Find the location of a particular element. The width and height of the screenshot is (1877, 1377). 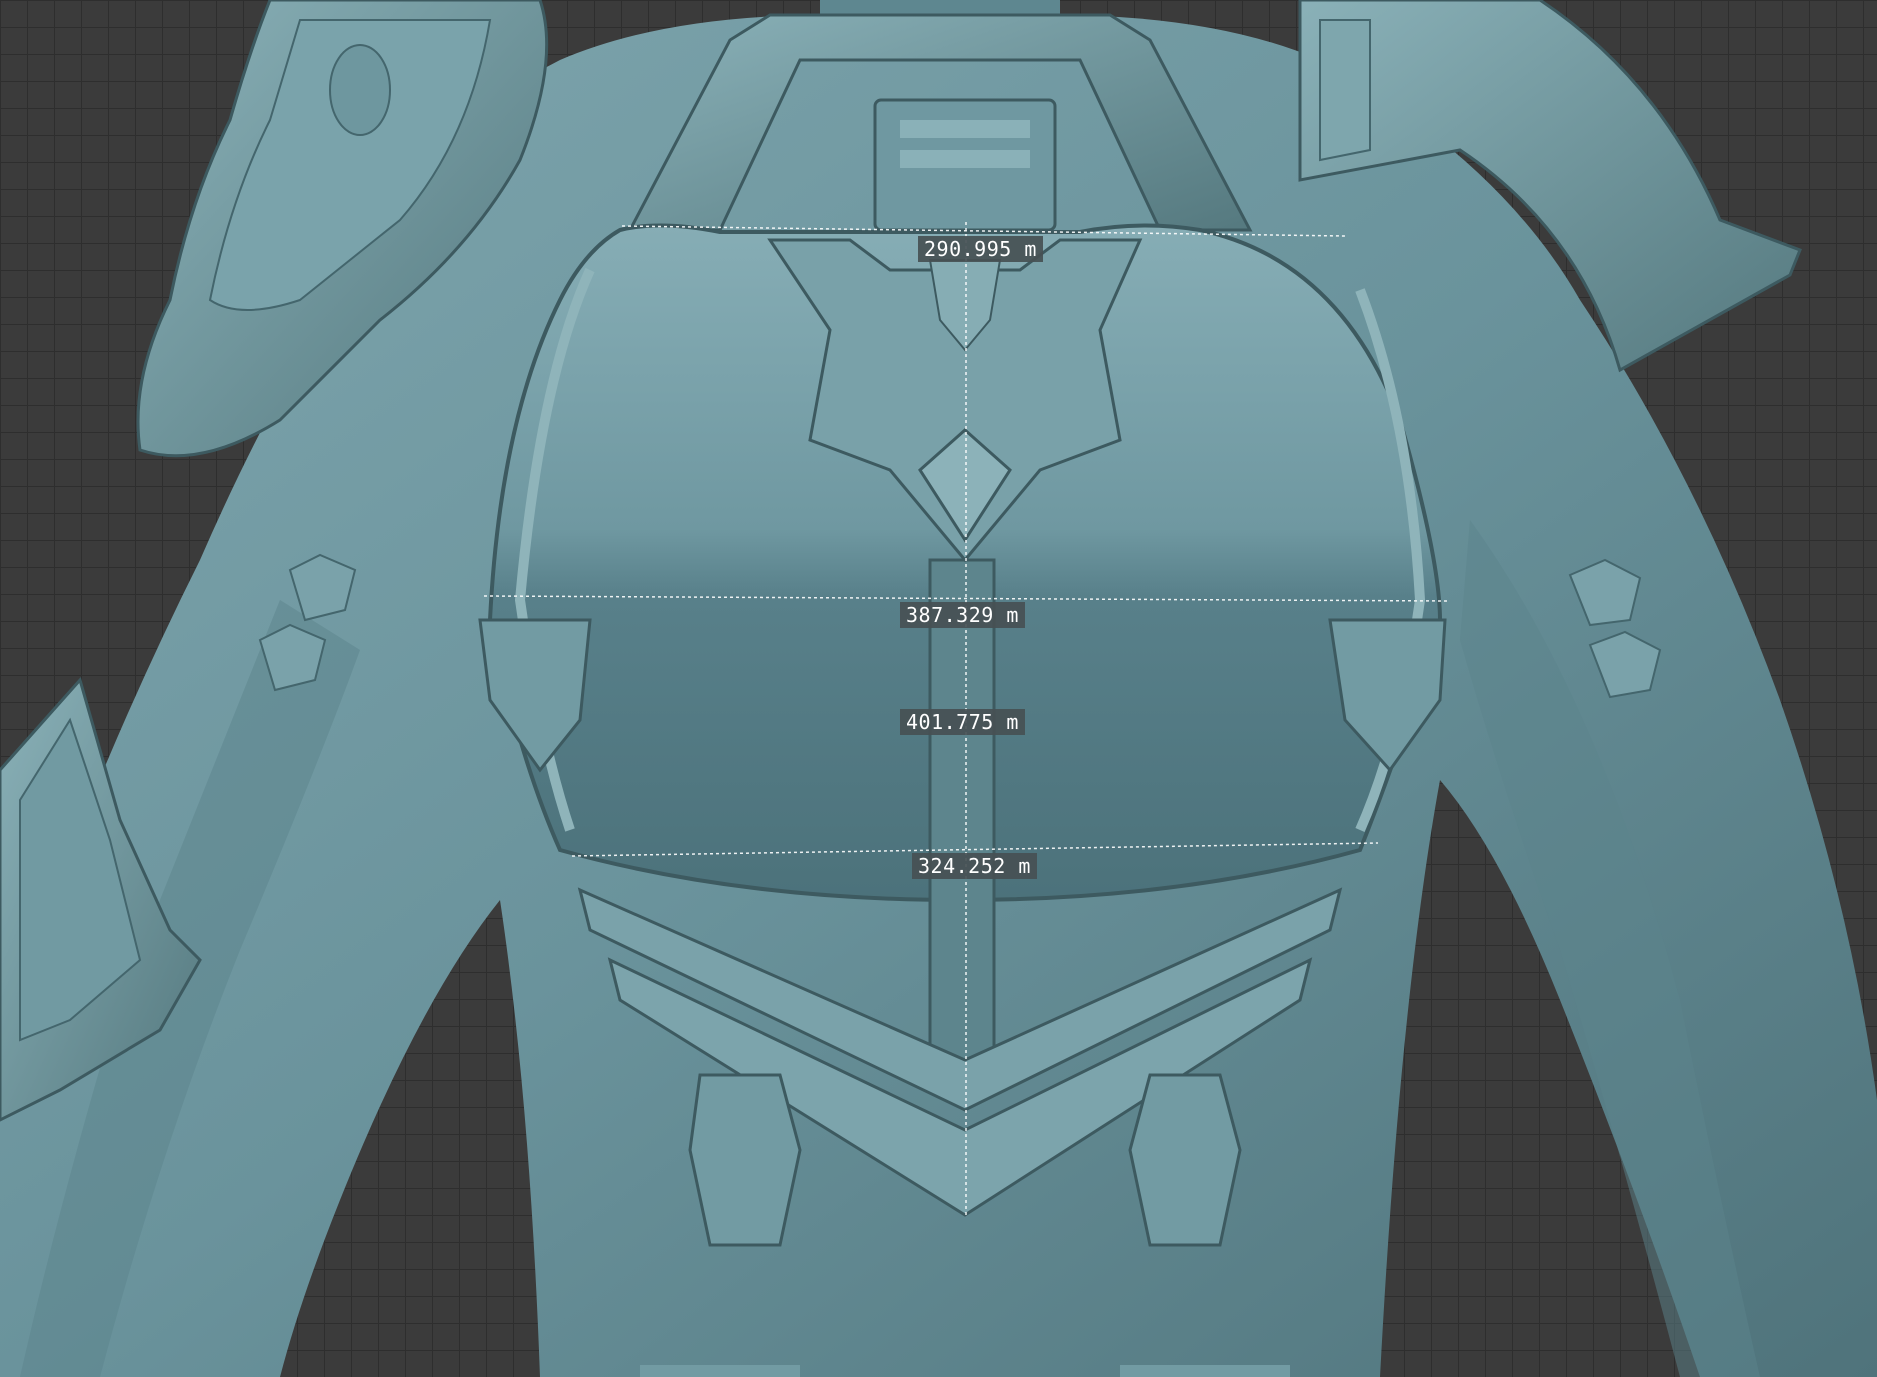

top-width-measurement: 290.995 m is located at coordinates (980, 249).